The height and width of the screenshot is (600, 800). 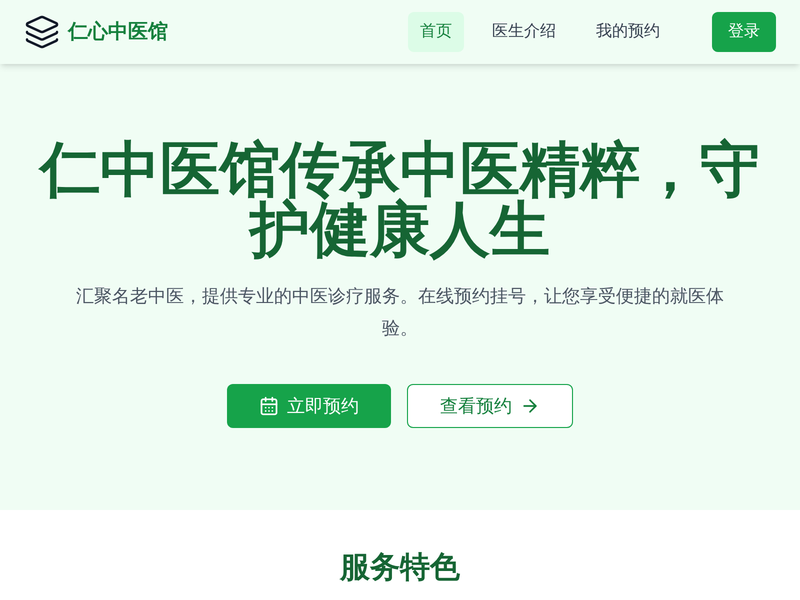 I want to click on nav-link: 我的预约, so click(x=628, y=32).